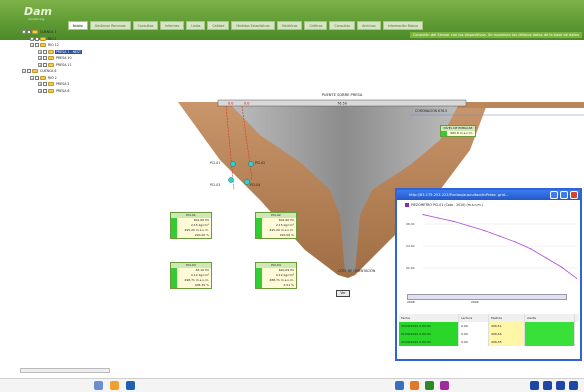  Describe the element at coordinates (196, 25) in the screenshot. I see `tab-item: Listas` at that location.